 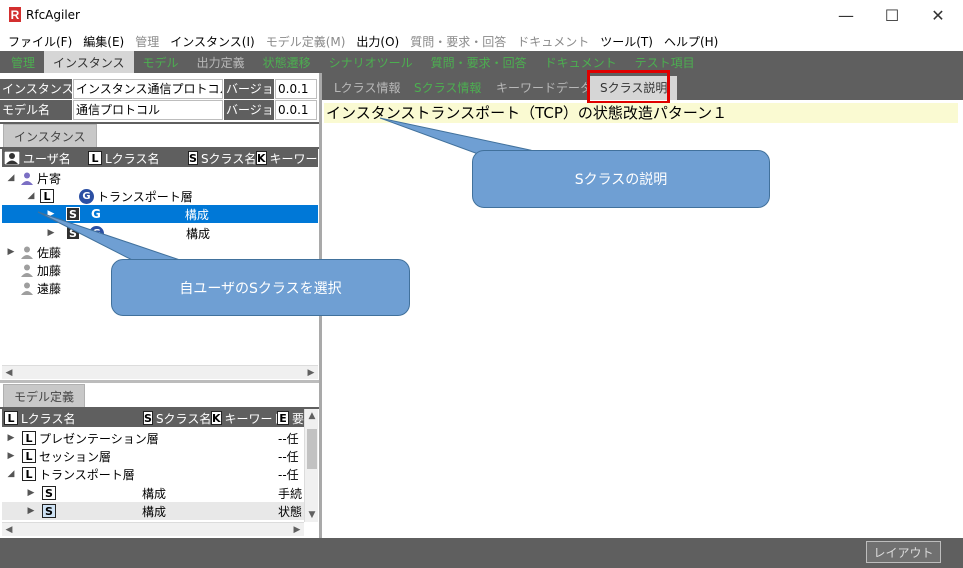 I want to click on column-user-name: ユーザ名, so click(x=45, y=158).